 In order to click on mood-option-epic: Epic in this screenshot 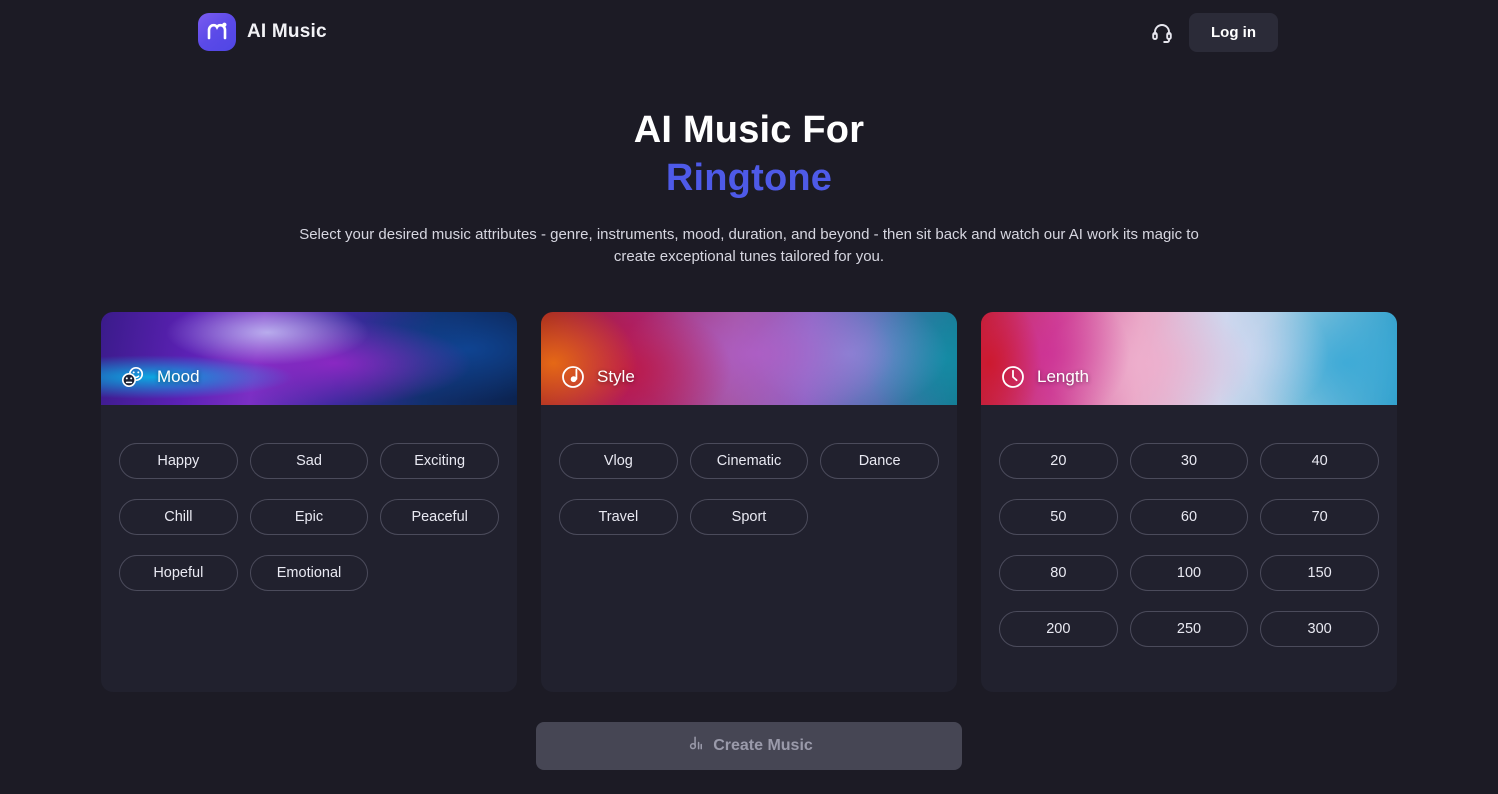, I will do `click(309, 517)`.